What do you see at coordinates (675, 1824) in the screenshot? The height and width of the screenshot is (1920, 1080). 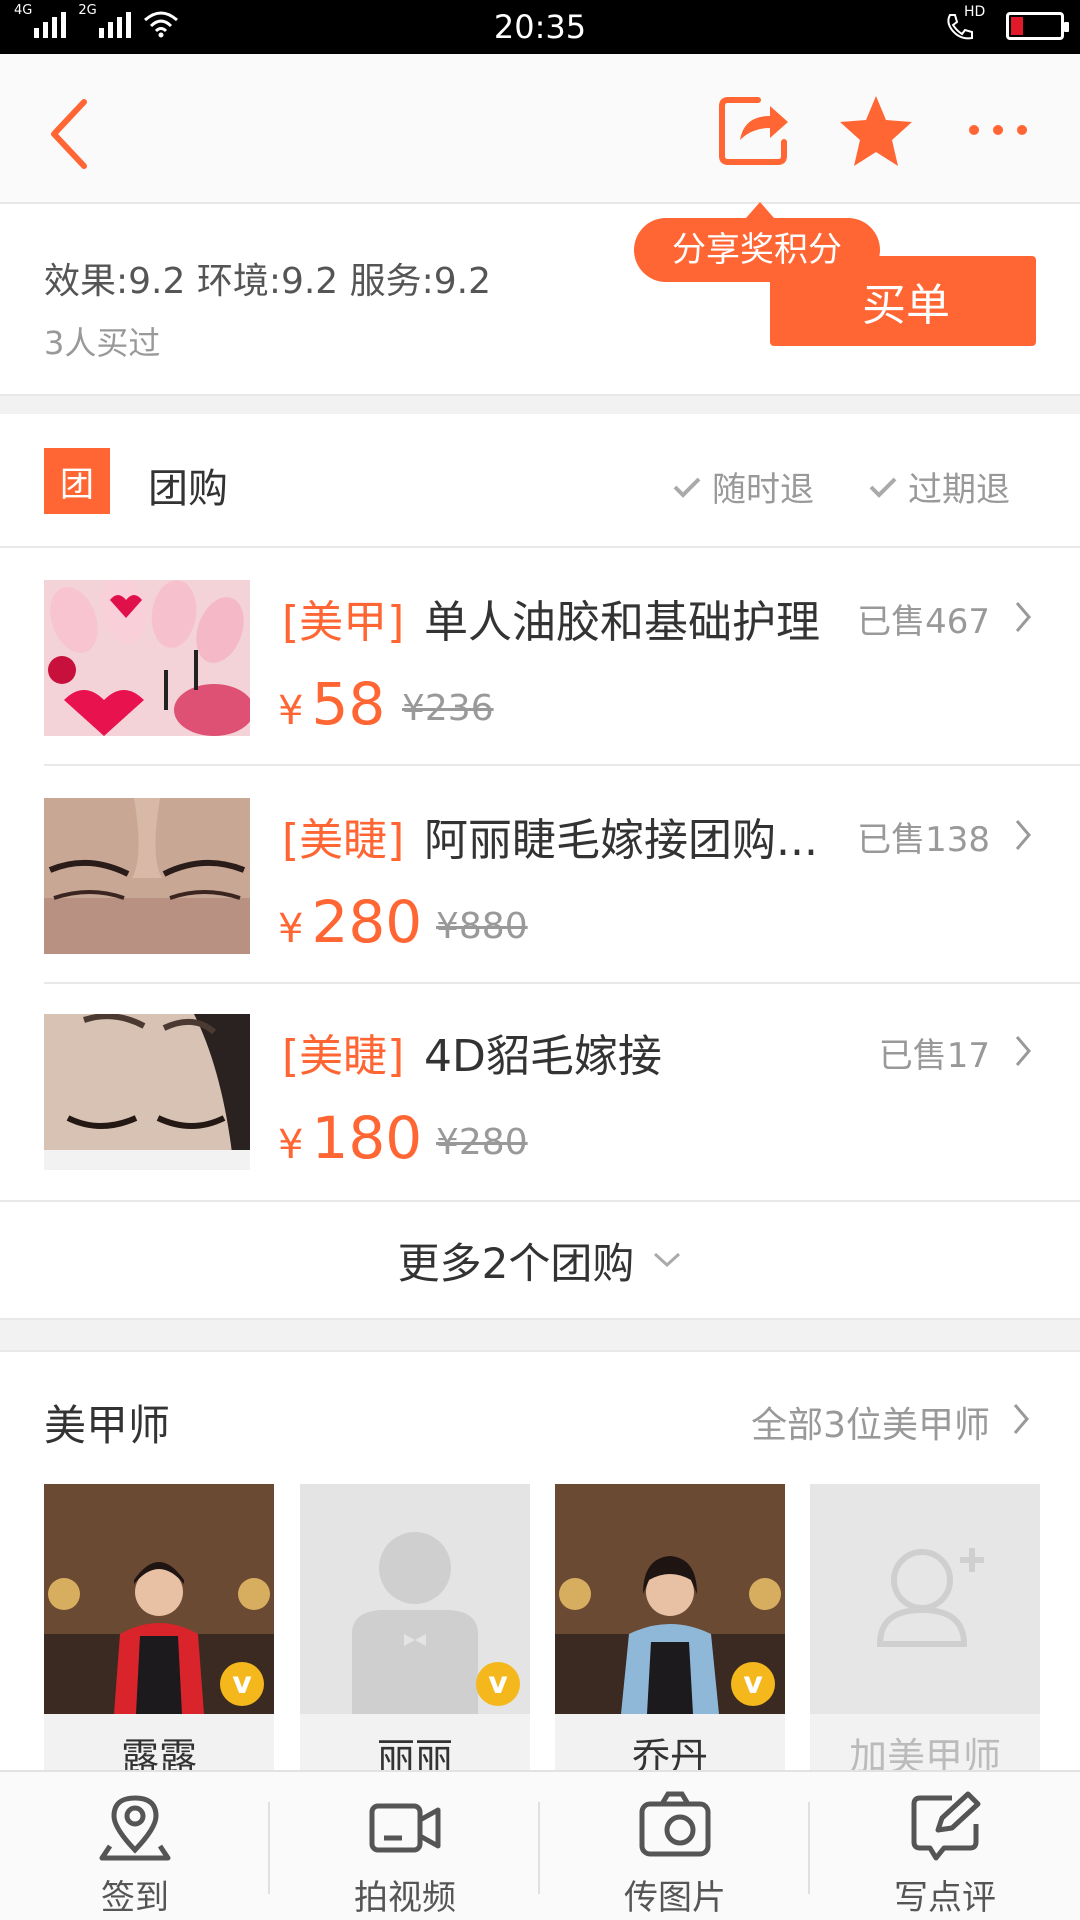 I see `photo-camera-icon` at bounding box center [675, 1824].